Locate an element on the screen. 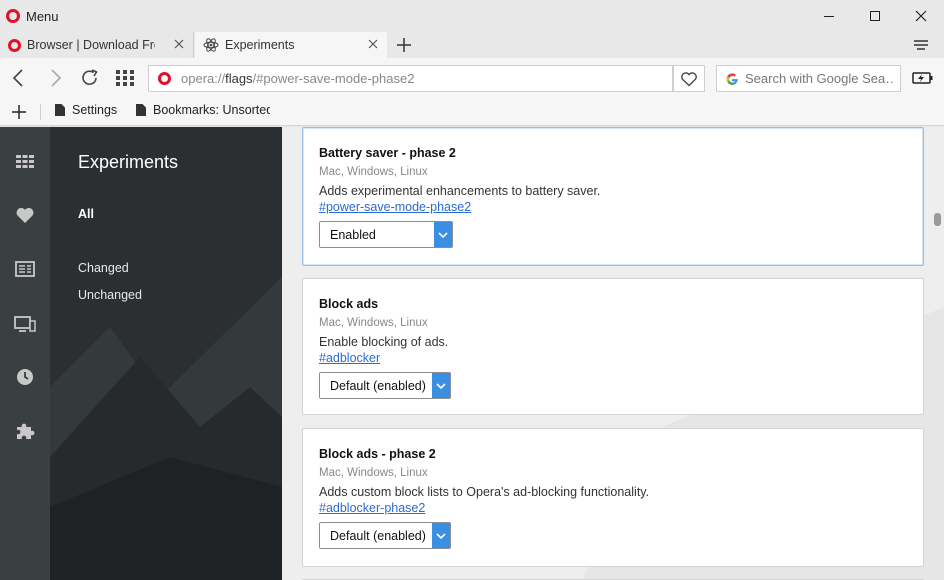  tab-strip: Browser | Download Free | Experiments is located at coordinates (472, 45).